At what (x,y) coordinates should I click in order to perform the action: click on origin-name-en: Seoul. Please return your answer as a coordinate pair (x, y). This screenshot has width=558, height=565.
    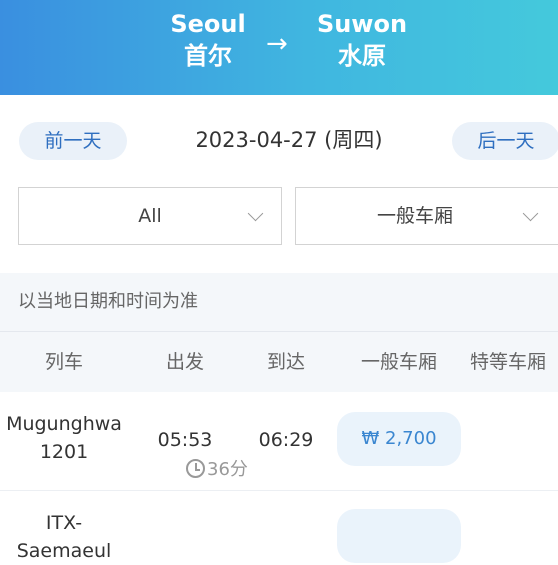
    Looking at the image, I should click on (208, 24).